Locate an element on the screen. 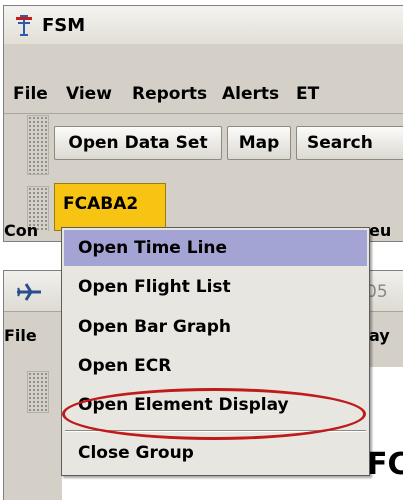 The height and width of the screenshot is (500, 403). group-tab-fcaba2: FCABA2 is located at coordinates (110, 207).